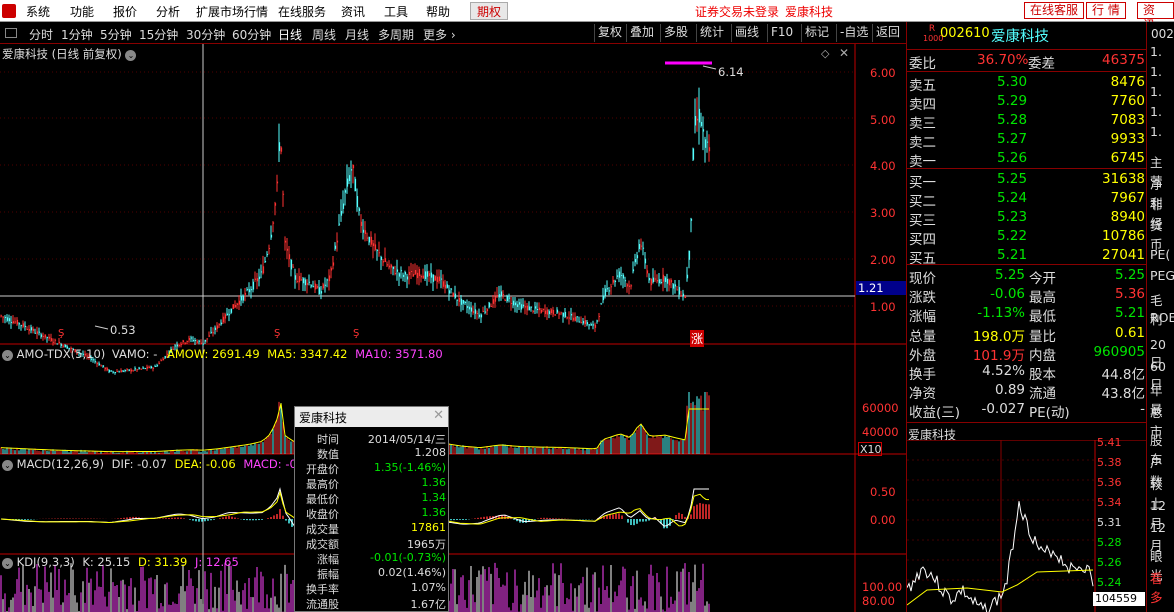 Image resolution: width=1174 pixels, height=612 pixels. What do you see at coordinates (1027, 256) in the screenshot?
I see `bid-row: 买五 5.21 27041` at bounding box center [1027, 256].